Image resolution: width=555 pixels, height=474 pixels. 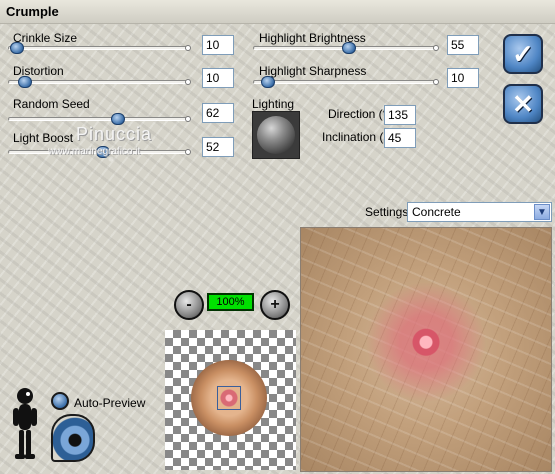 What do you see at coordinates (51, 104) in the screenshot?
I see `random-seed-label: Random Seed` at bounding box center [51, 104].